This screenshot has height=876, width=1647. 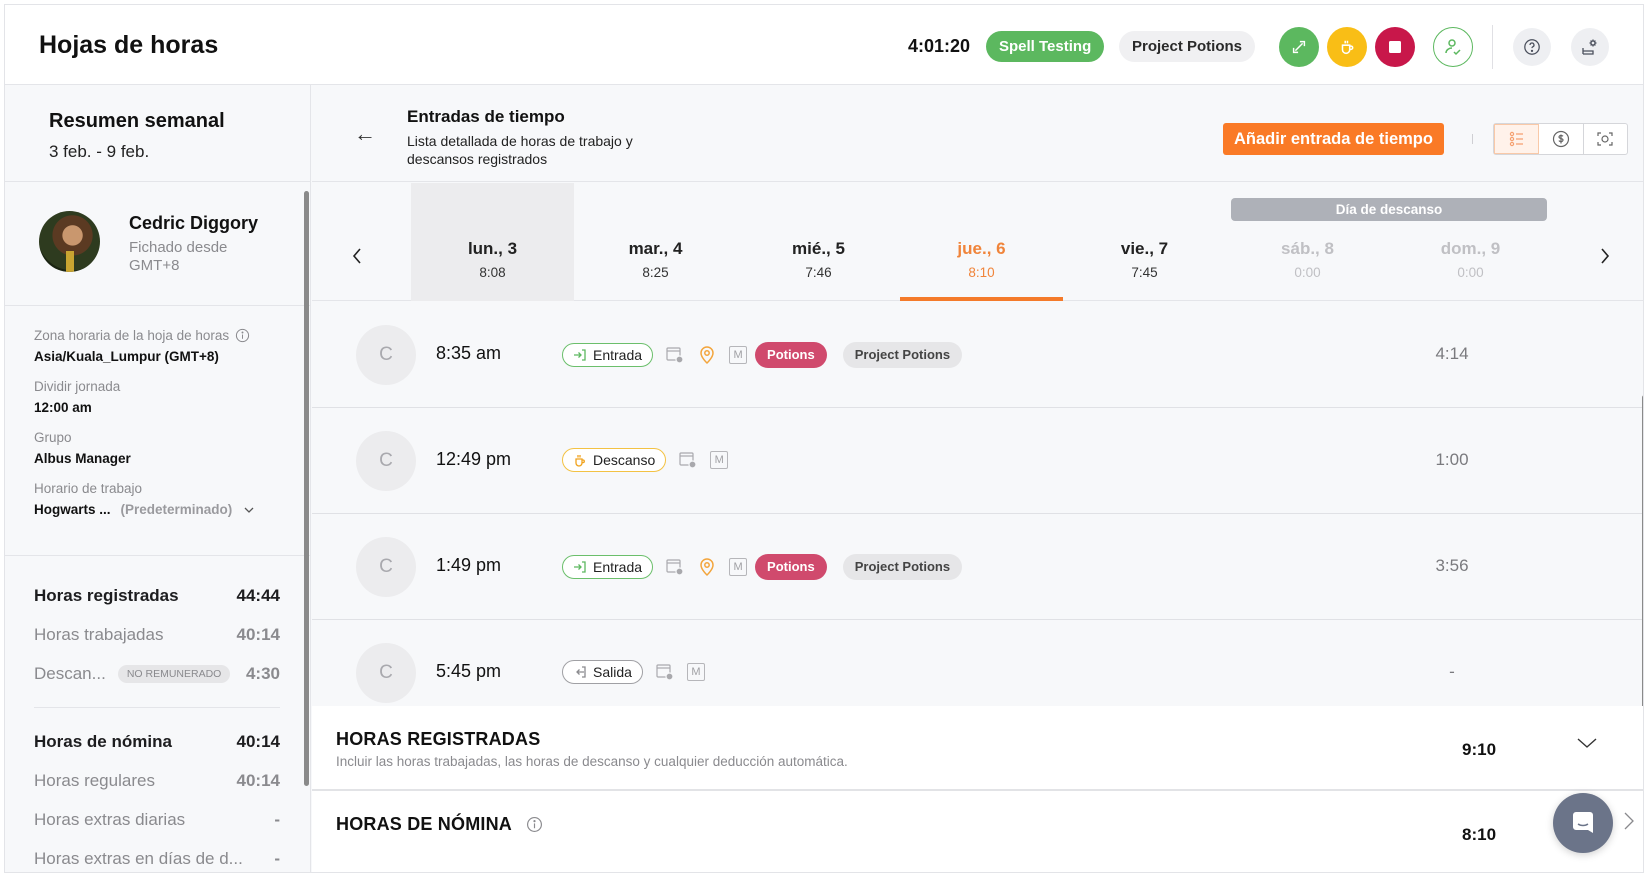 What do you see at coordinates (580, 567) in the screenshot?
I see `clock-in-icon` at bounding box center [580, 567].